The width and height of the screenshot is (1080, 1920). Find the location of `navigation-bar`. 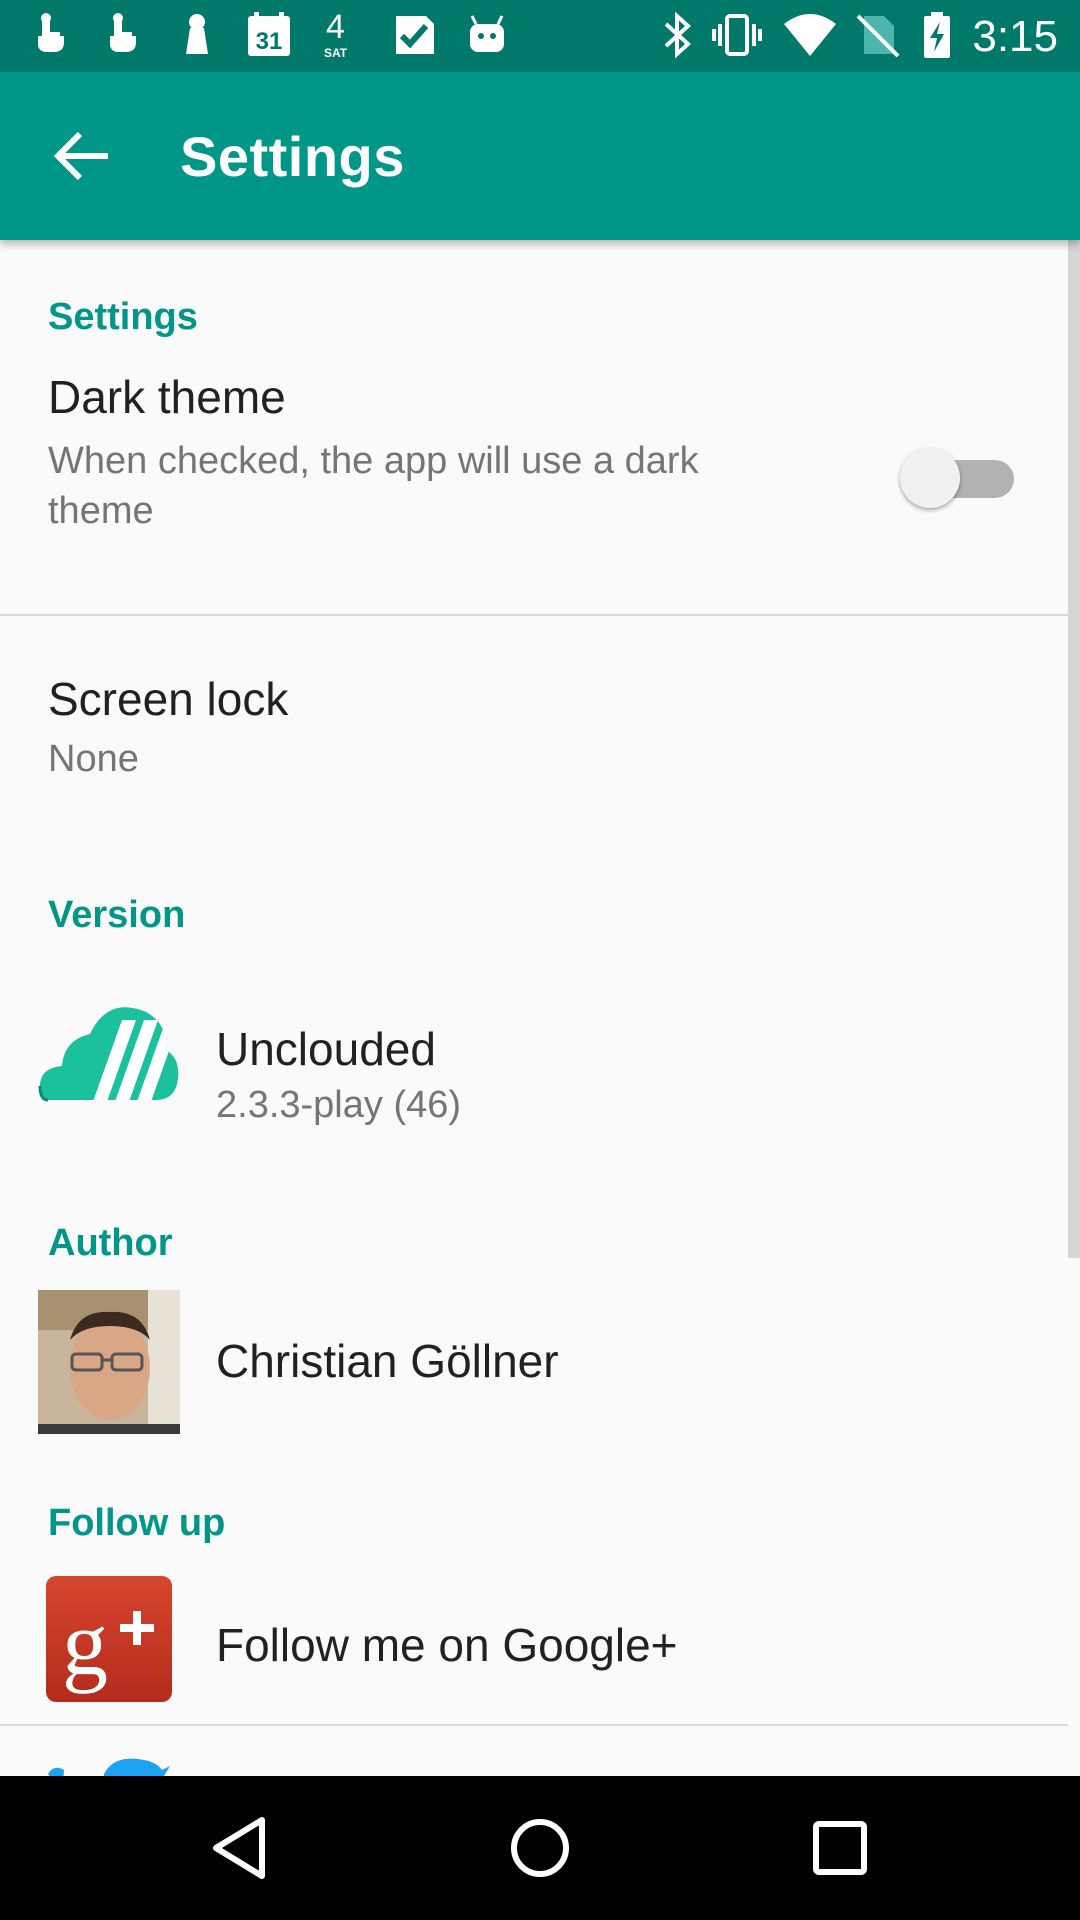

navigation-bar is located at coordinates (540, 1848).